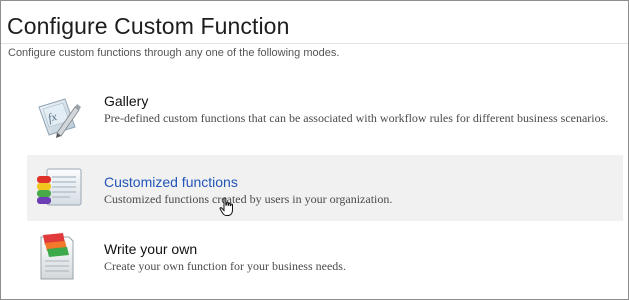 This screenshot has height=300, width=629. Describe the element at coordinates (58, 258) in the screenshot. I see `write-your-own-icon` at that location.